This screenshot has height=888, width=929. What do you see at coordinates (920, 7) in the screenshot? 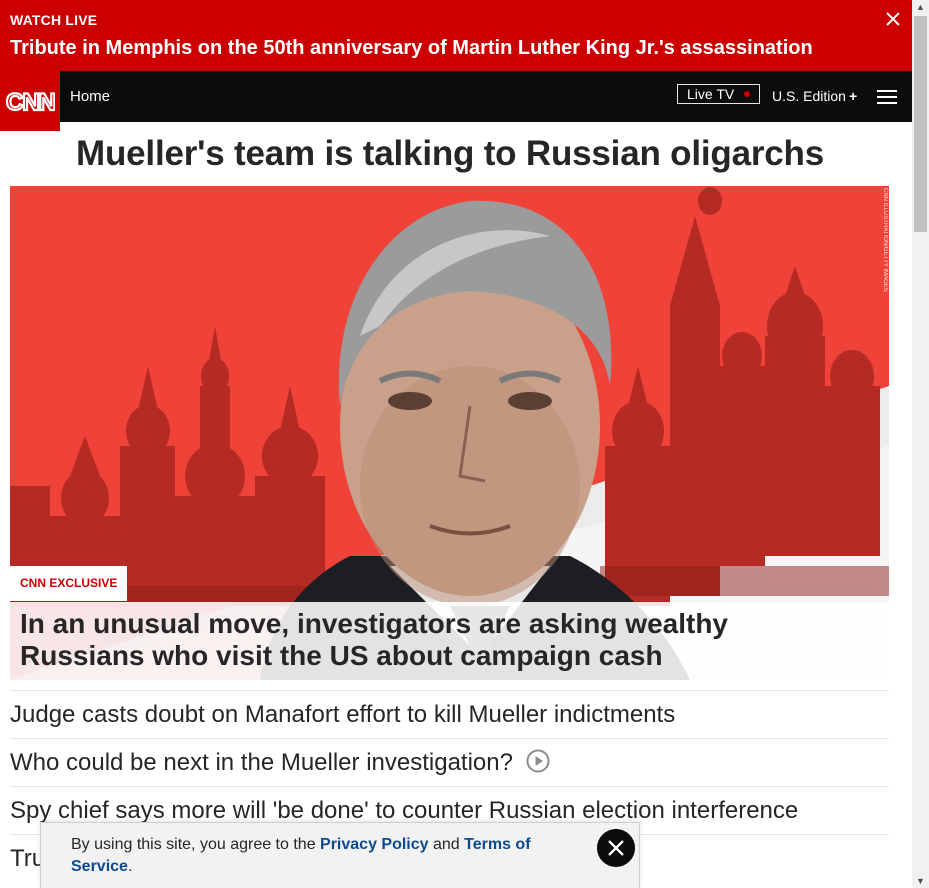
I see `scroll-up-arrow-icon: ▲` at bounding box center [920, 7].